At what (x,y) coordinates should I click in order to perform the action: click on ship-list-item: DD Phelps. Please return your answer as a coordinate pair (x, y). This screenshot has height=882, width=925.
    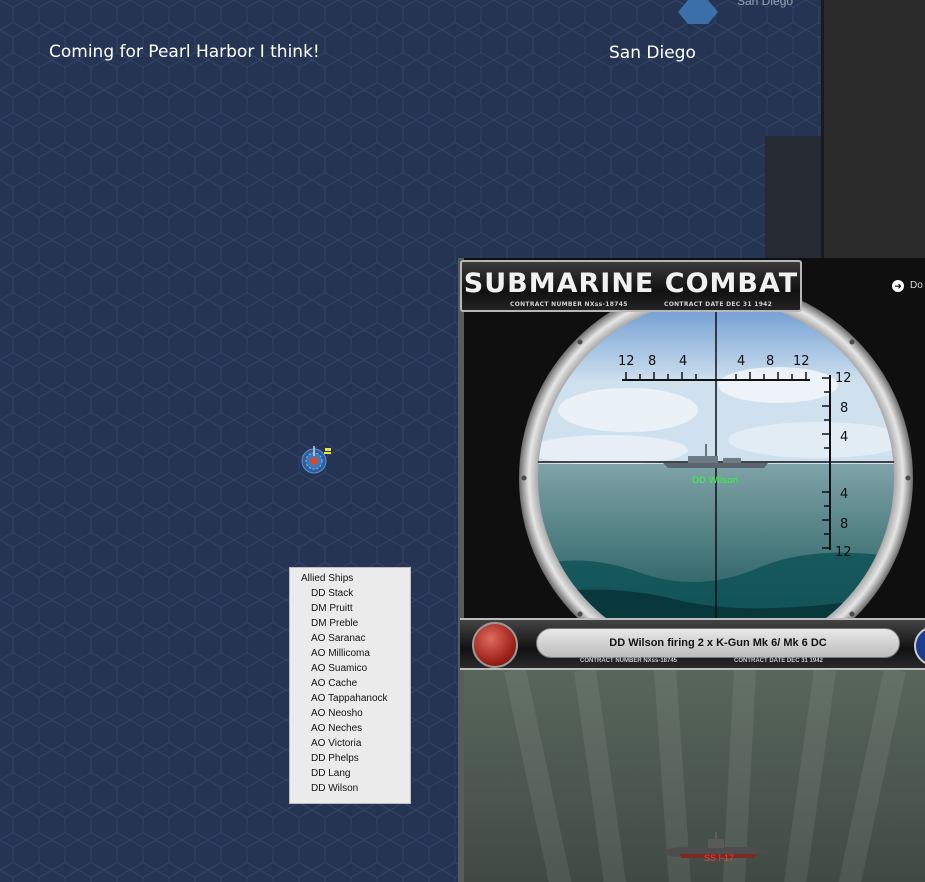
    Looking at the image, I should click on (350, 758).